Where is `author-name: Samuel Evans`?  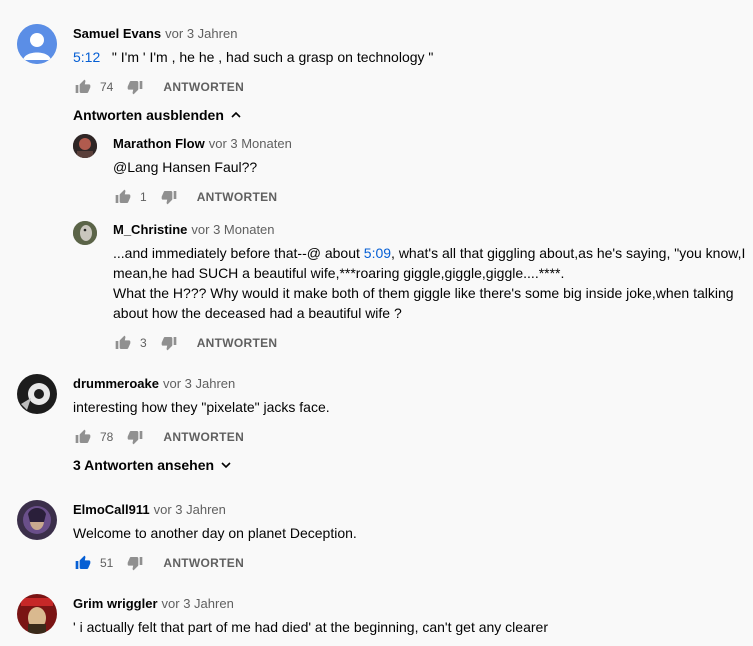
author-name: Samuel Evans is located at coordinates (117, 33).